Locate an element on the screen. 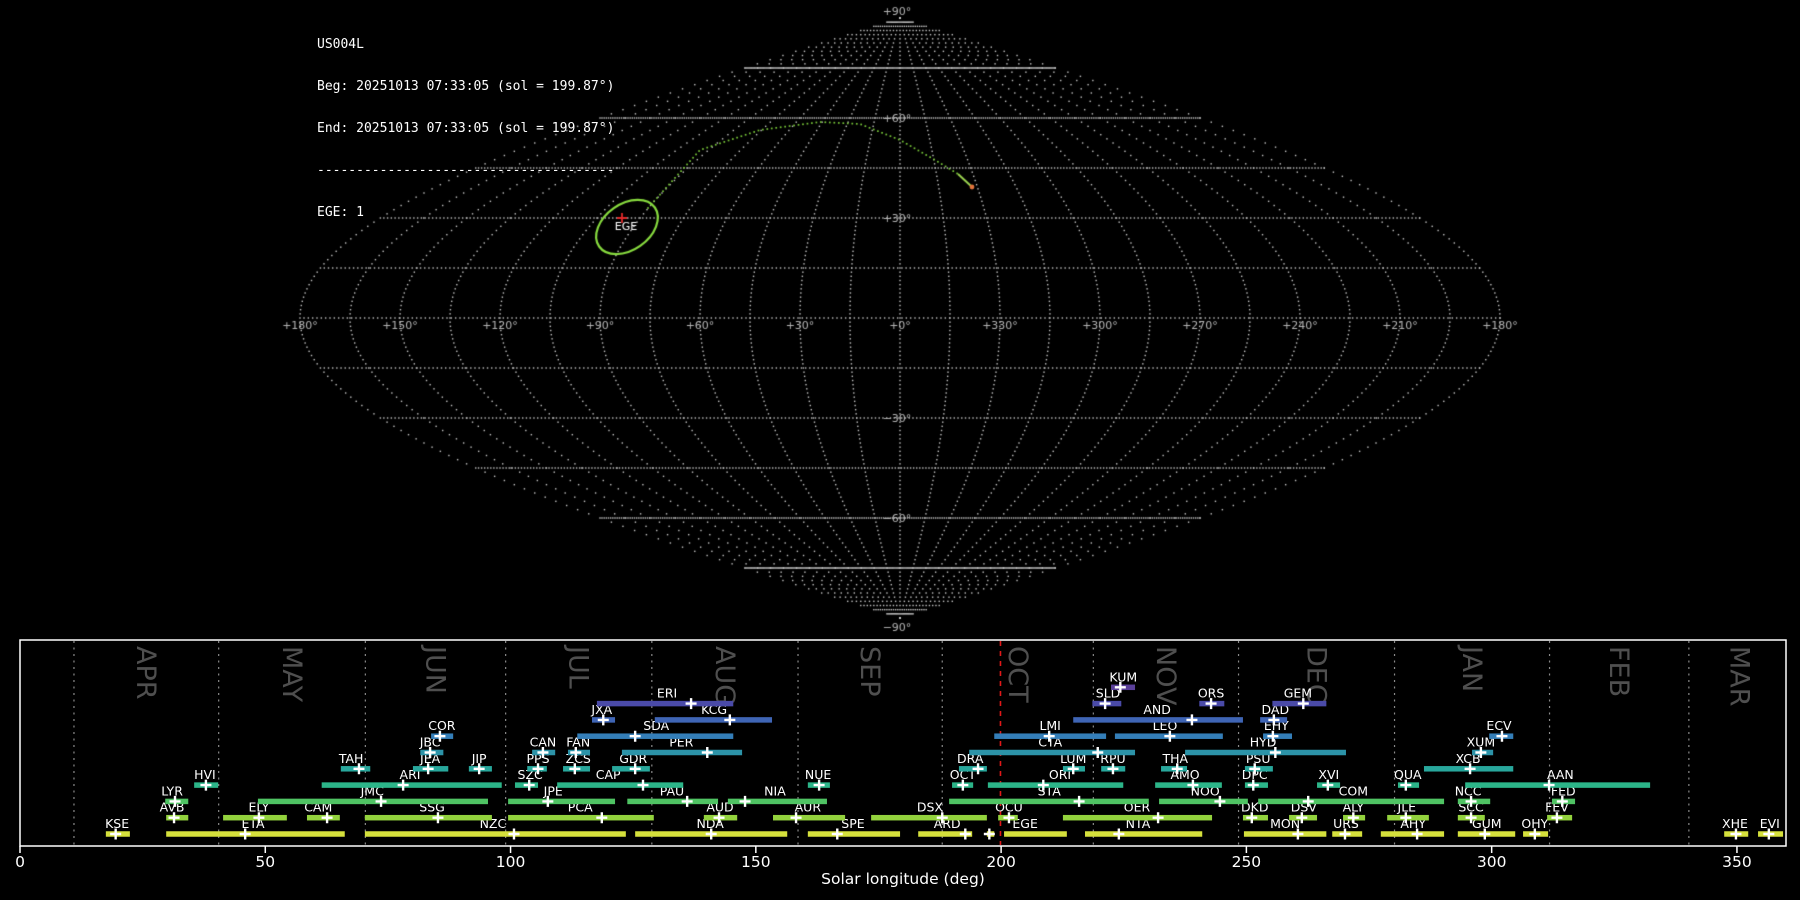 The height and width of the screenshot is (900, 1800). axis-tick-label: 200 is located at coordinates (1001, 862).